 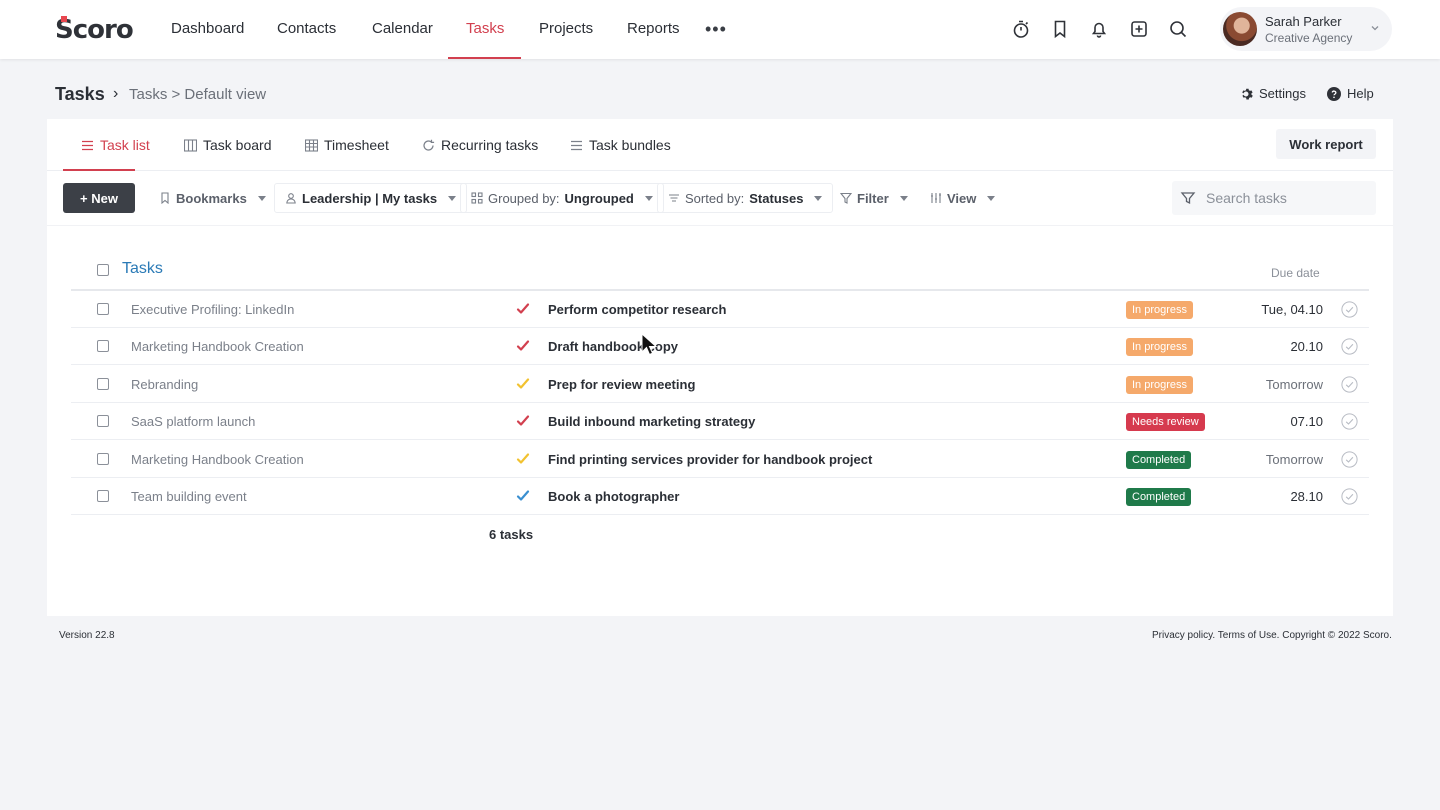 What do you see at coordinates (402, 29) in the screenshot?
I see `nav-calendar: Calendar` at bounding box center [402, 29].